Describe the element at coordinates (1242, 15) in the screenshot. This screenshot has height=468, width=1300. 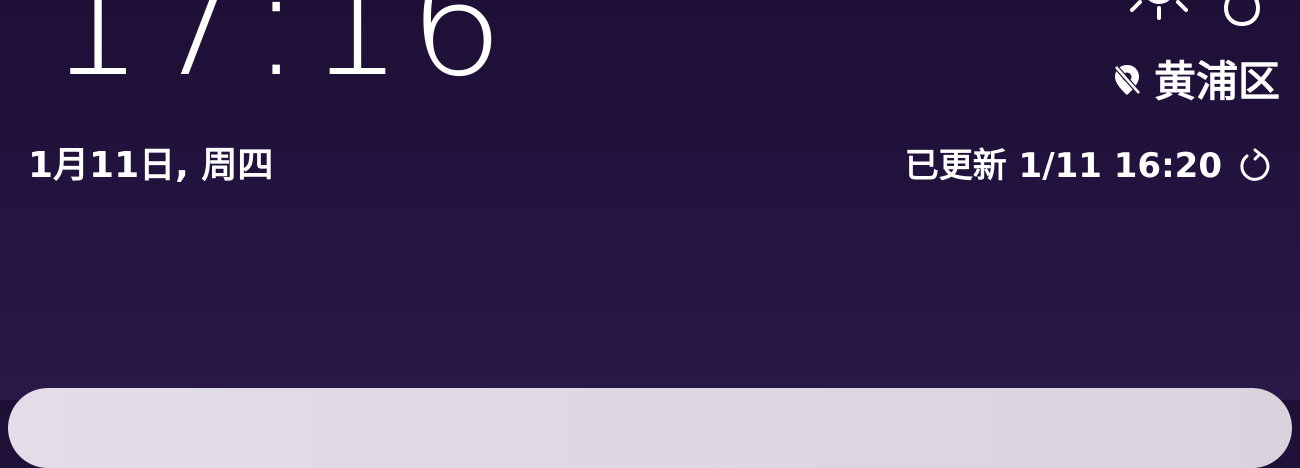
I see `raindrop-icon` at that location.